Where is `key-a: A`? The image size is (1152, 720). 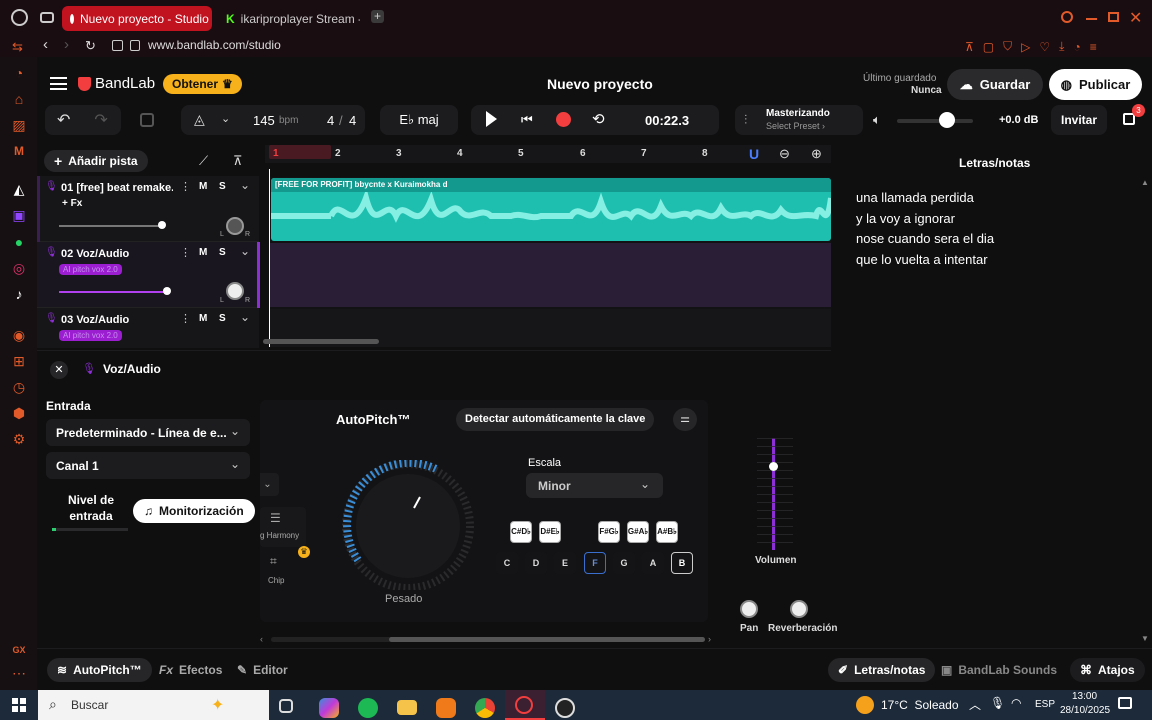
key-a: A is located at coordinates (653, 563).